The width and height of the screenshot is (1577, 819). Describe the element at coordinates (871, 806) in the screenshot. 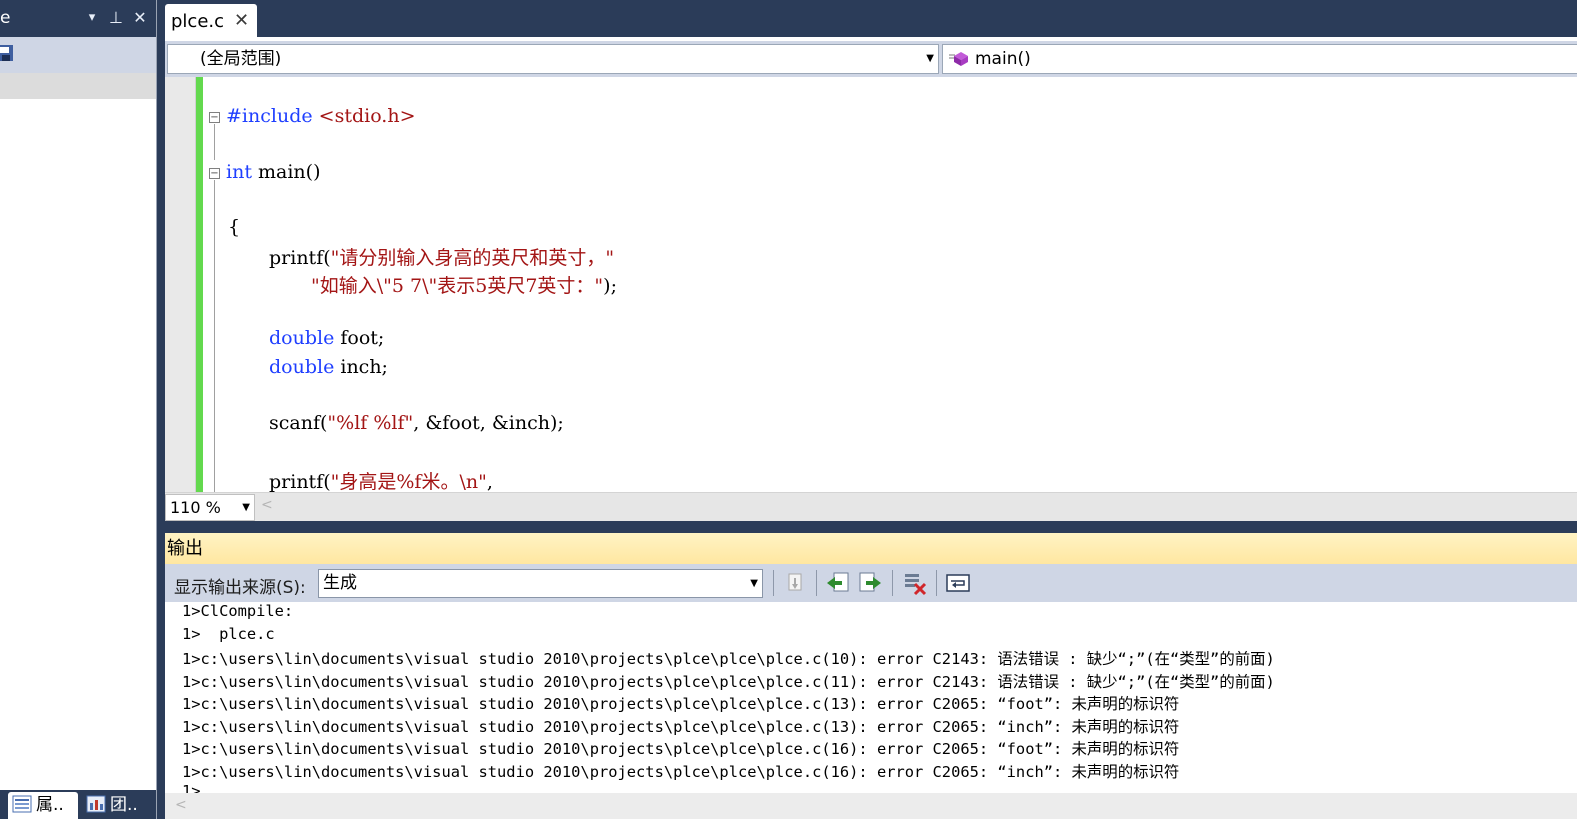

I see `output-horizontal-scrollbar: <` at that location.